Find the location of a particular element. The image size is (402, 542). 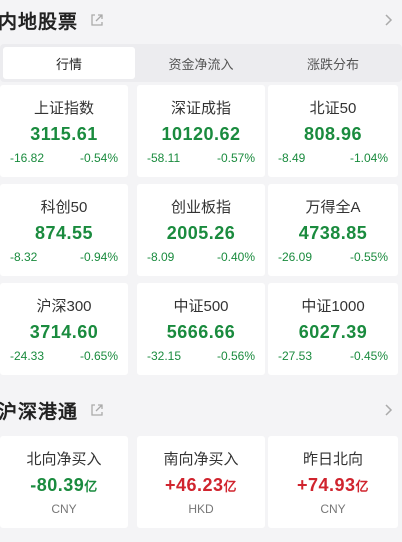

index-change-pct: -0.54% is located at coordinates (98, 158).